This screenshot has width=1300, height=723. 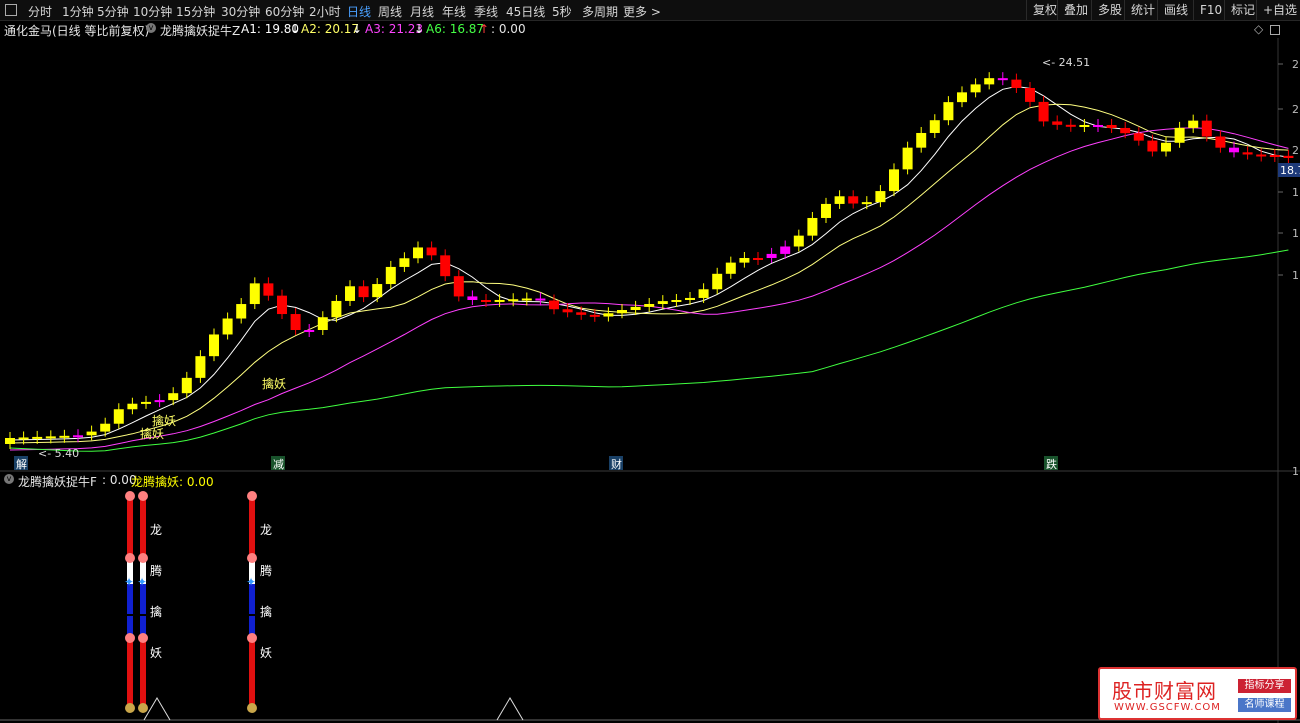 What do you see at coordinates (266, 653) in the screenshot?
I see `sub-glyph-b-3: 妖` at bounding box center [266, 653].